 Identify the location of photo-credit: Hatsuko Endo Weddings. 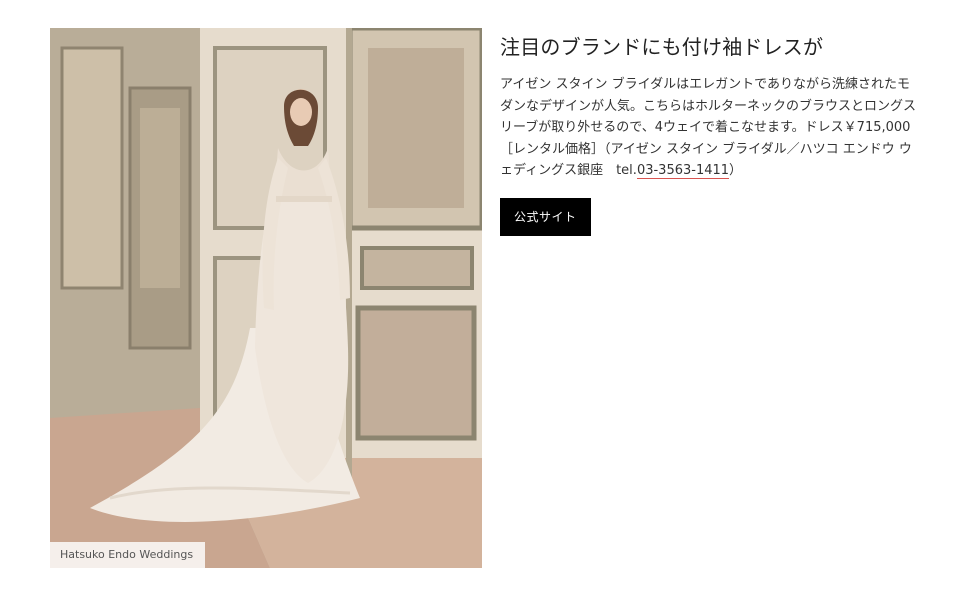
(128, 555).